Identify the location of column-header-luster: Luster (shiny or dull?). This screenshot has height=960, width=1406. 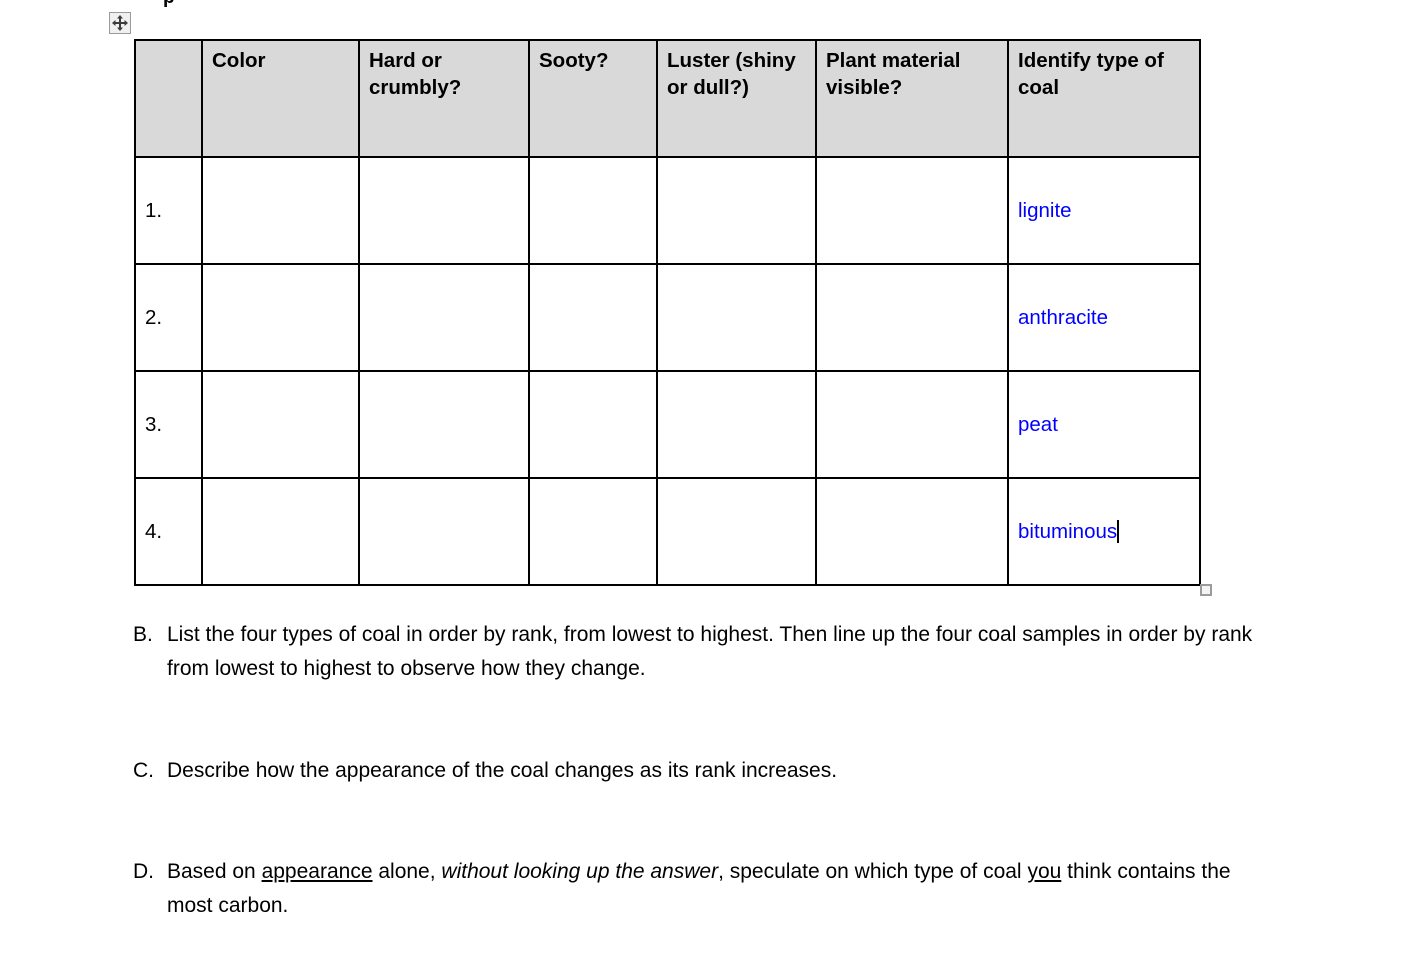
(736, 98).